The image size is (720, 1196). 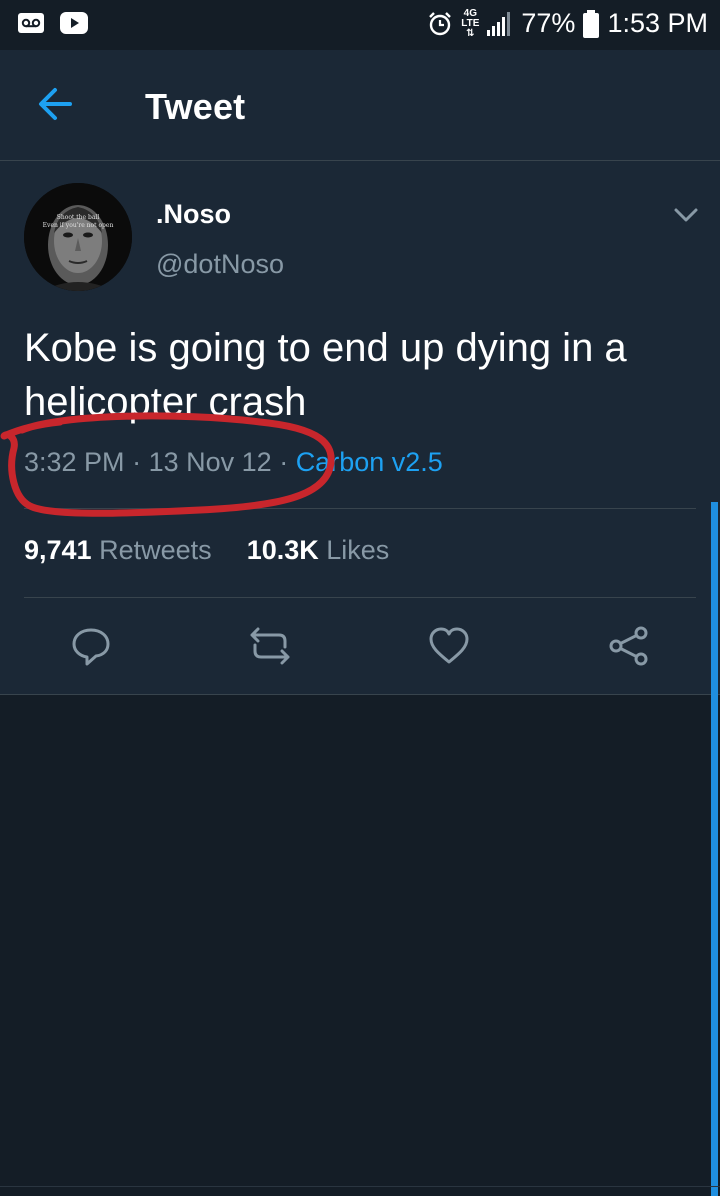 I want to click on youtube-icon, so click(x=74, y=23).